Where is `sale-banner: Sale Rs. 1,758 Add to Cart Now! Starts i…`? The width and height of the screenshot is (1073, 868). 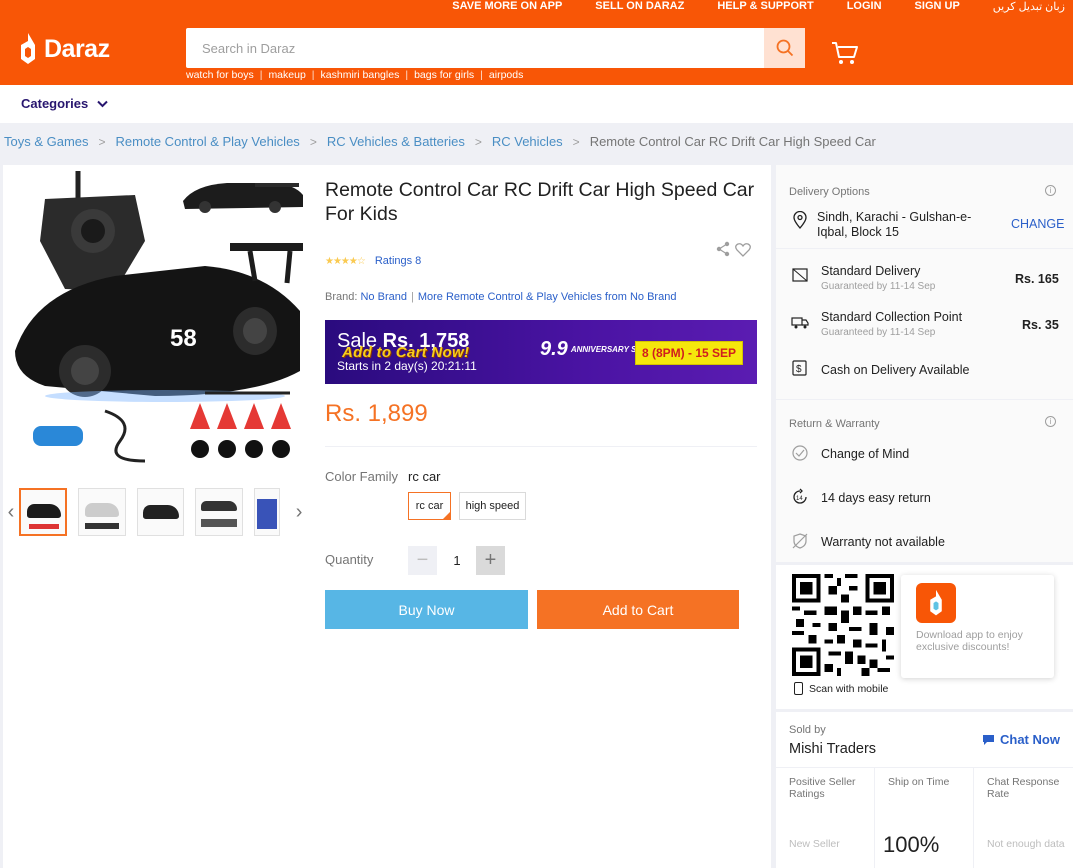
sale-banner: Sale Rs. 1,758 Add to Cart Now! Starts i… is located at coordinates (541, 352).